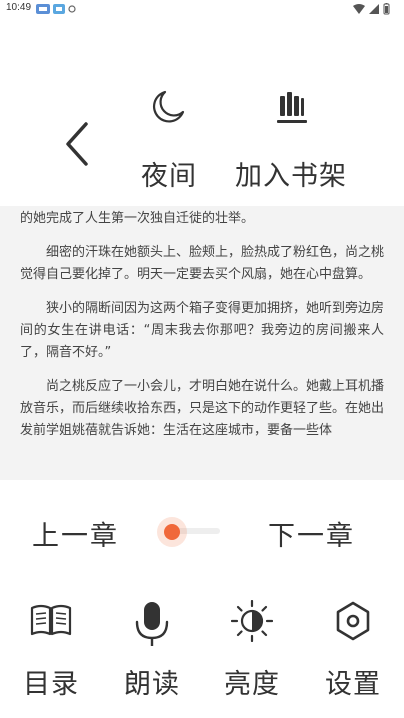 Image resolution: width=404 pixels, height=718 pixels. I want to click on moon-icon, so click(168, 106).